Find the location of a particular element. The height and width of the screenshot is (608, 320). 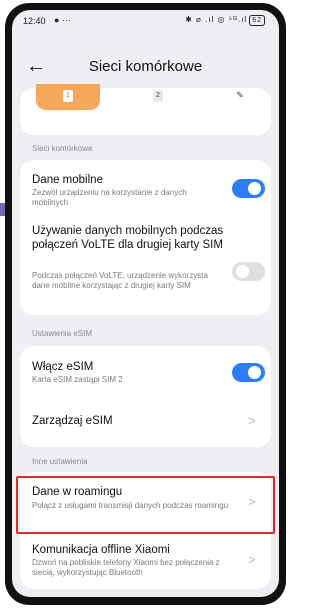

edit-sim-tab: ✎ is located at coordinates (240, 97).